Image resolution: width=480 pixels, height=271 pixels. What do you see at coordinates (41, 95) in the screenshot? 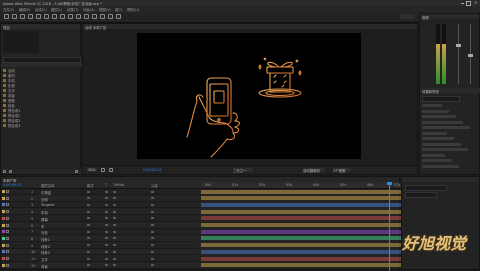
I see `project-item: 背景` at bounding box center [41, 95].